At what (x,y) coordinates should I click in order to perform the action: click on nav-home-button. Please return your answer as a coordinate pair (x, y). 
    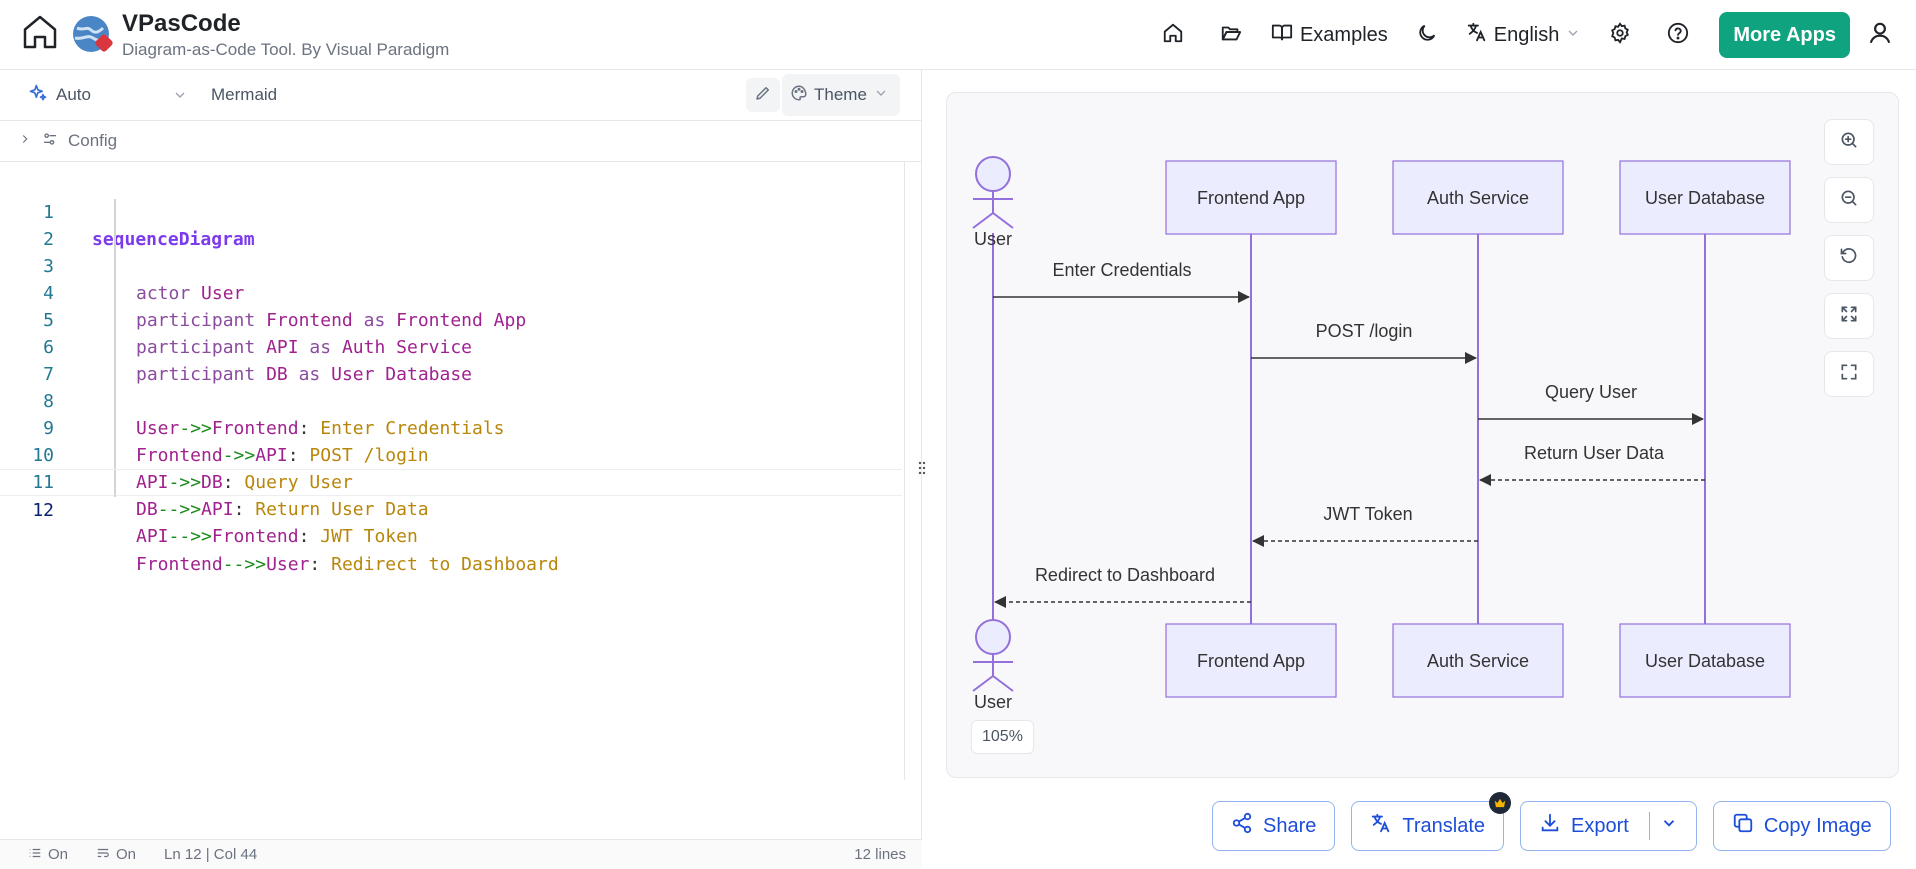
    Looking at the image, I should click on (1173, 35).